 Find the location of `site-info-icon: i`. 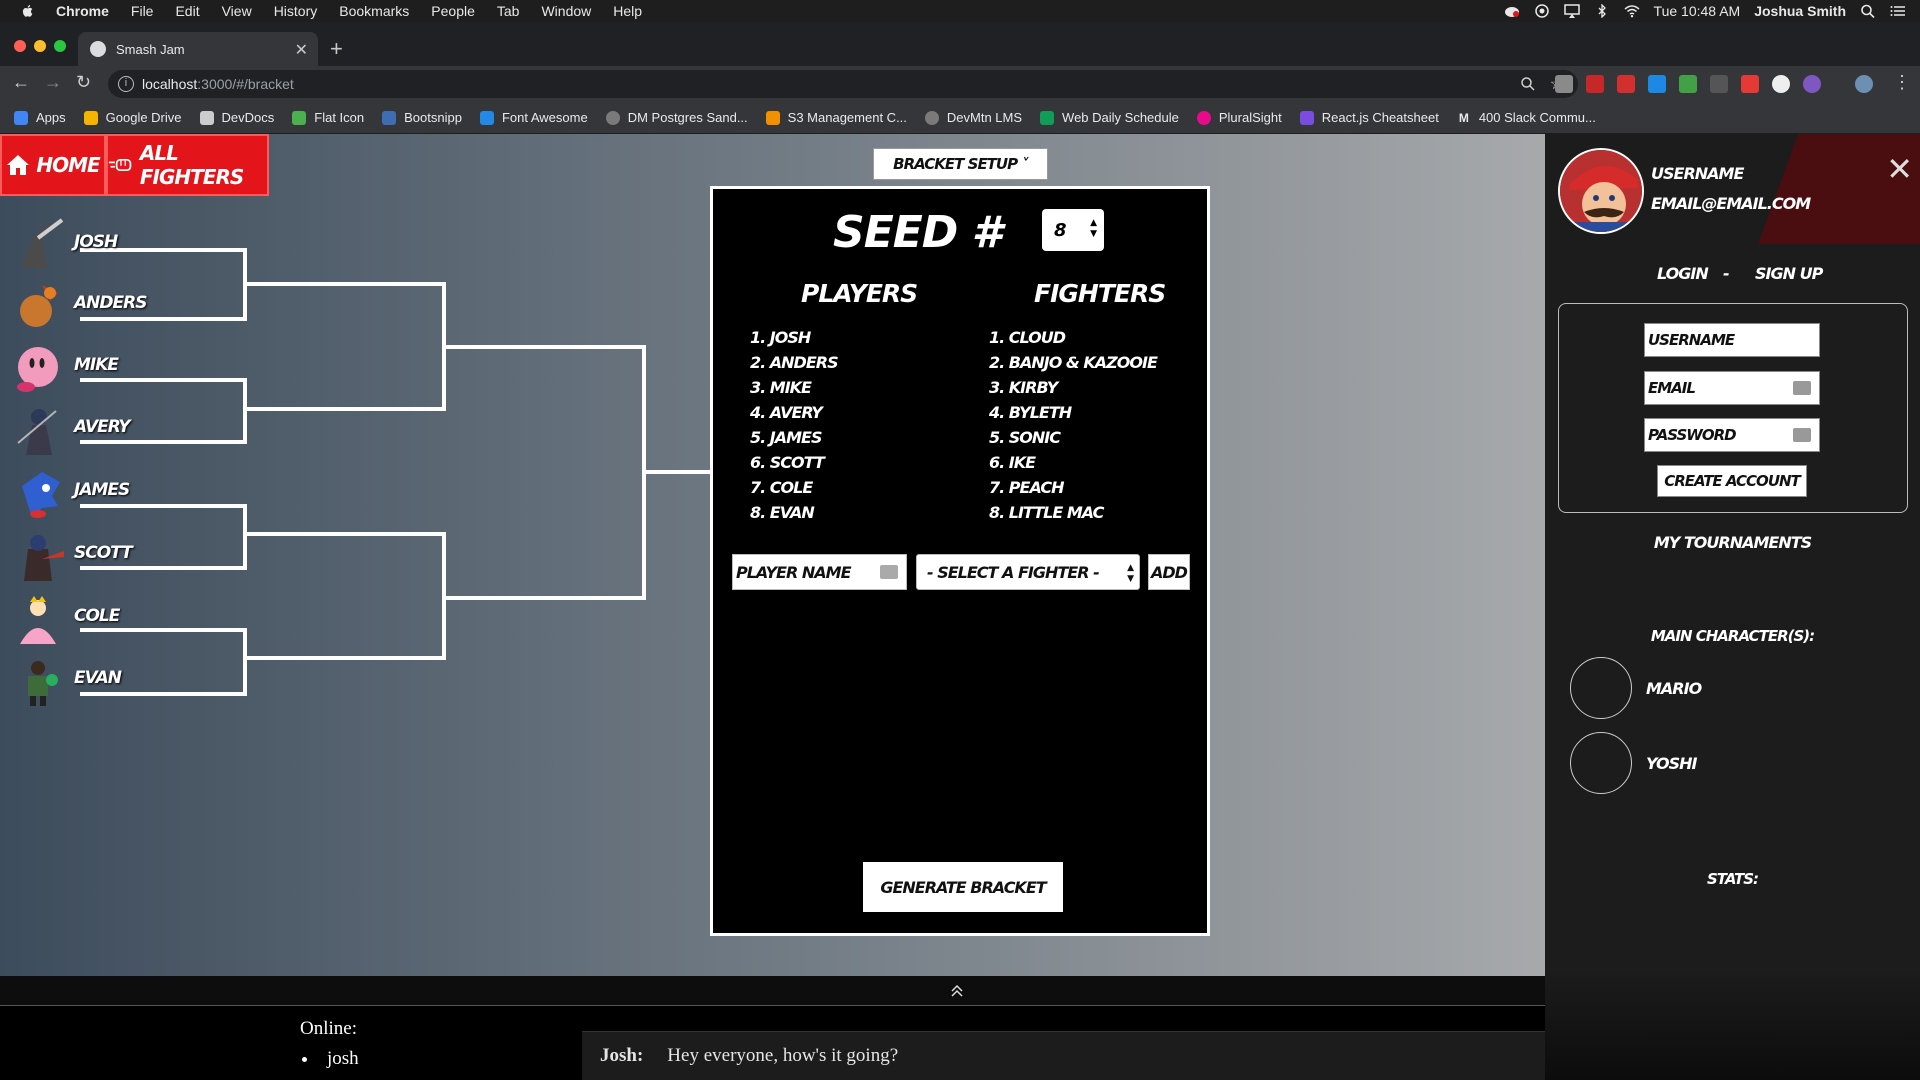

site-info-icon: i is located at coordinates (126, 84).